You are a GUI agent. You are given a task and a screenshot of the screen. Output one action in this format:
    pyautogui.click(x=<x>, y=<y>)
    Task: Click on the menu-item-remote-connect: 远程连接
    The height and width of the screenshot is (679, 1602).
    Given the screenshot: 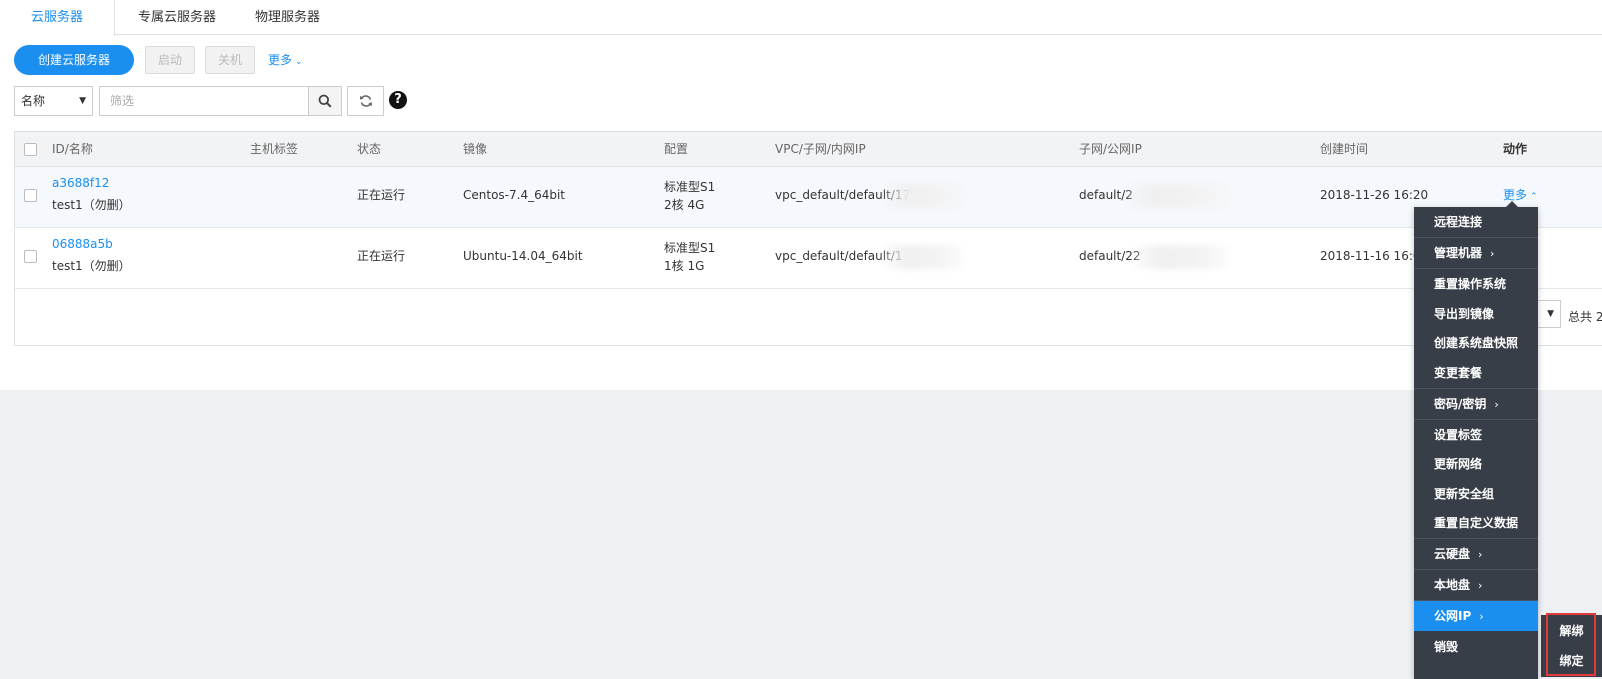 What is the action you would take?
    pyautogui.click(x=1476, y=222)
    